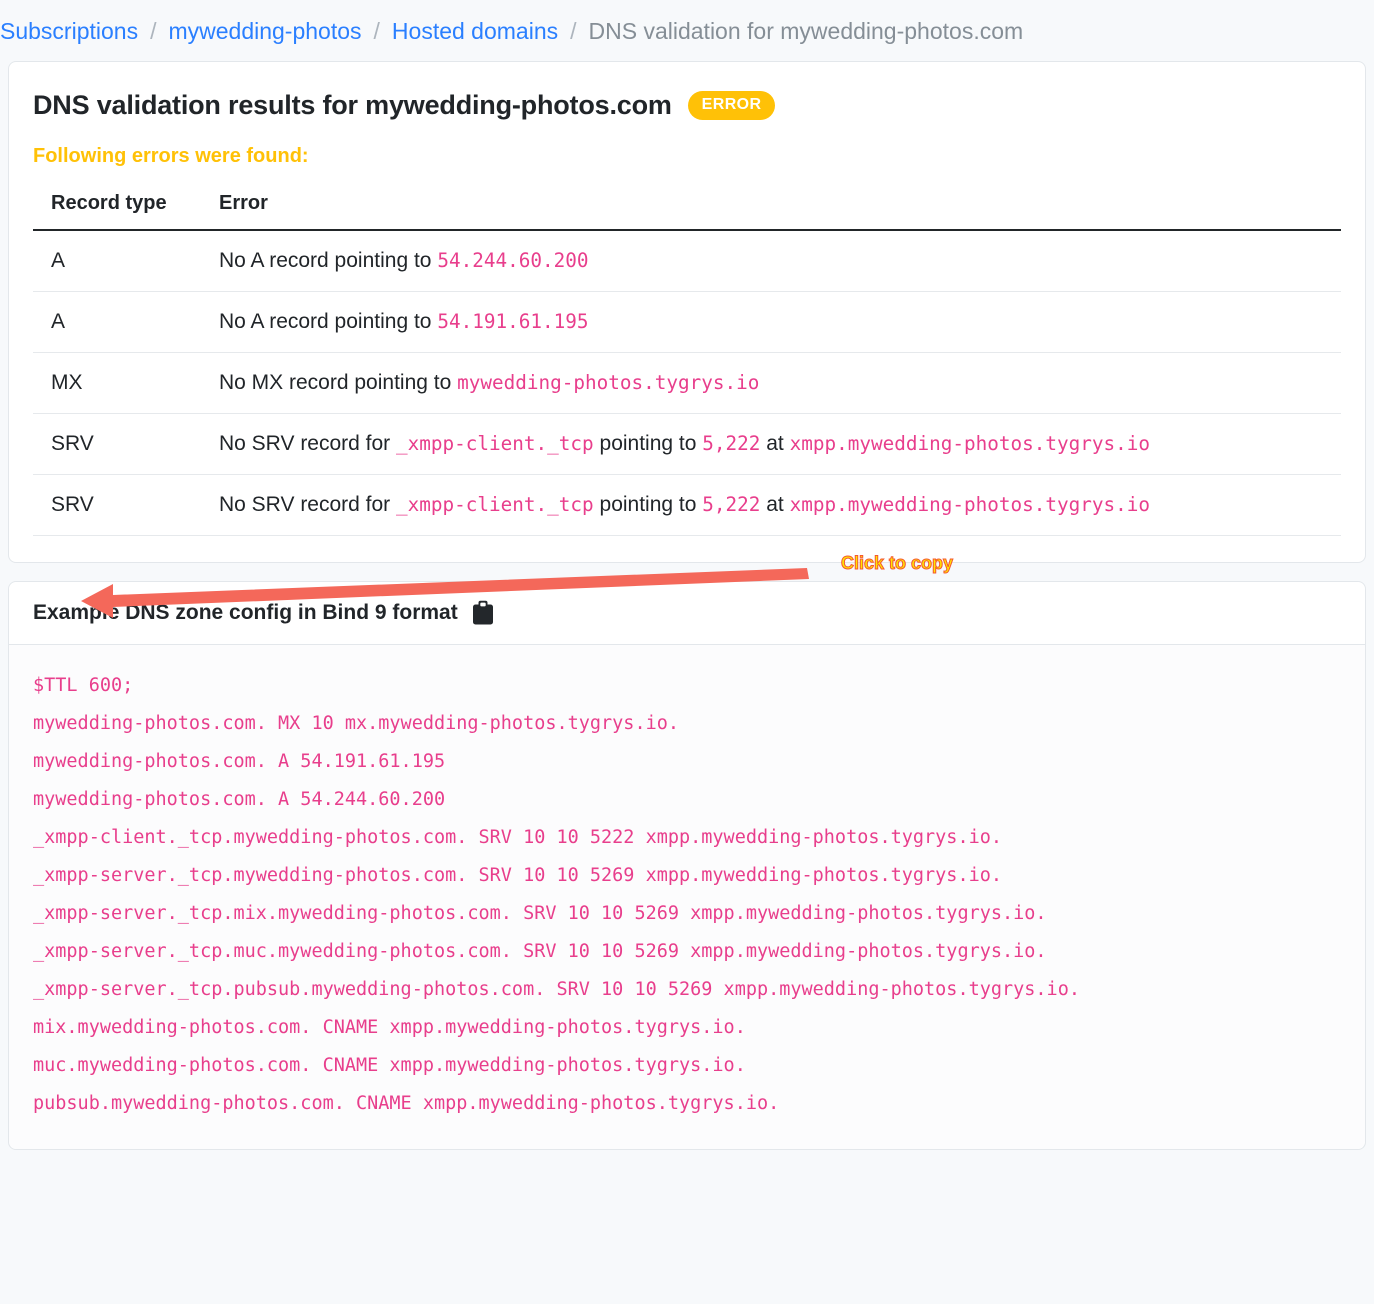 The height and width of the screenshot is (1304, 1374). I want to click on breadcrumb-current: DNS validation for mywedding-photos.com, so click(806, 31).